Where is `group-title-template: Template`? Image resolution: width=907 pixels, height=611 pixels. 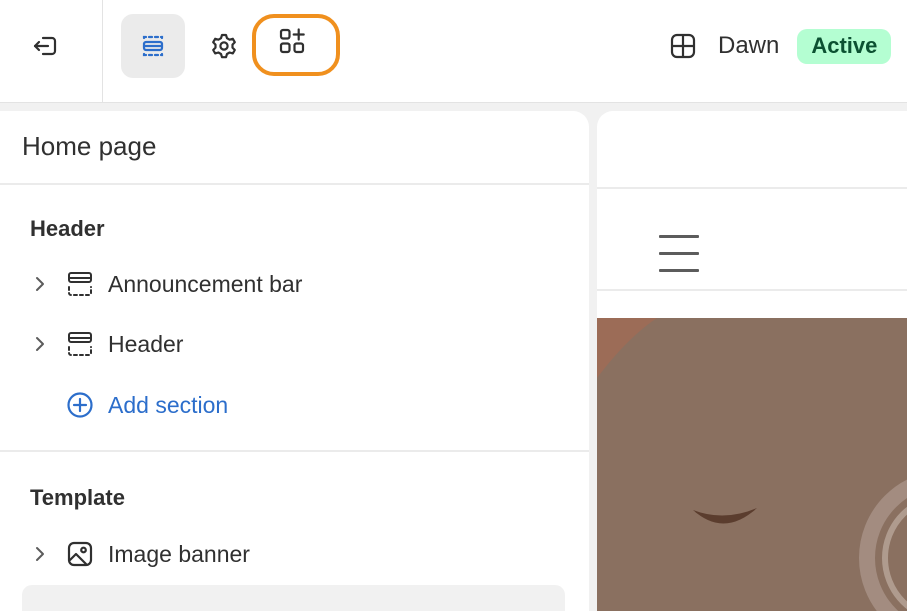
group-title-template: Template is located at coordinates (77, 497).